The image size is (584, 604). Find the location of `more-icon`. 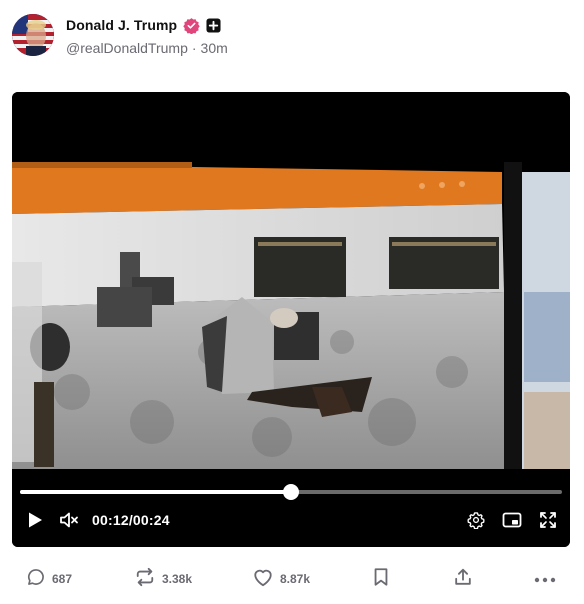

more-icon is located at coordinates (545, 579).